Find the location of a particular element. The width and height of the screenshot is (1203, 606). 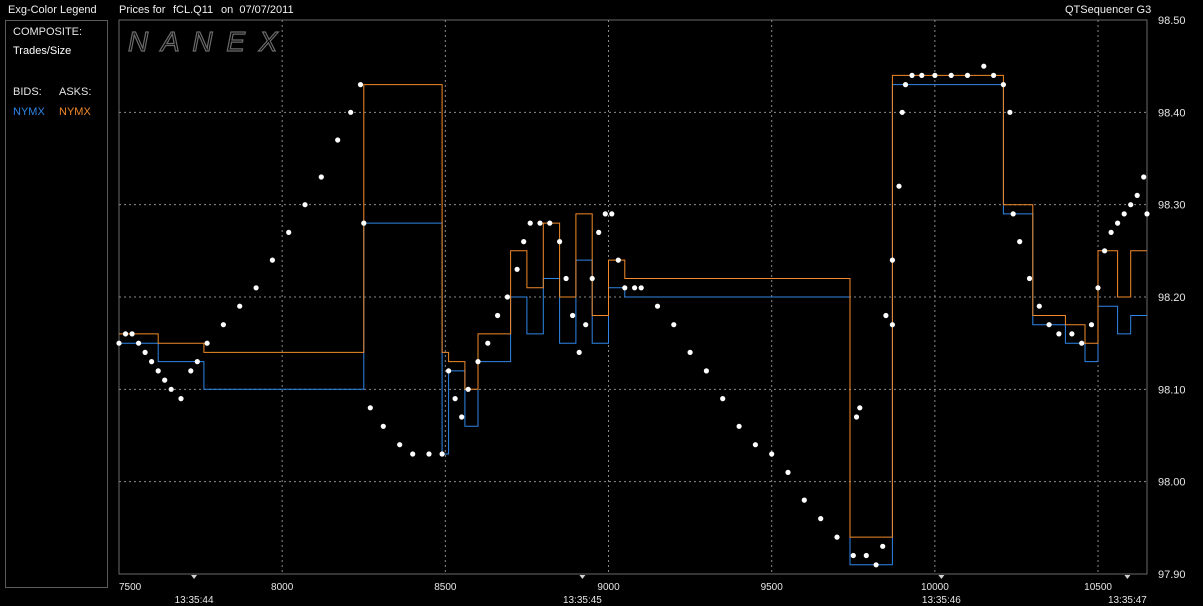

time-markers: 13:35:44 13:35:45 13:35:46 13:35:47 is located at coordinates (661, 590).